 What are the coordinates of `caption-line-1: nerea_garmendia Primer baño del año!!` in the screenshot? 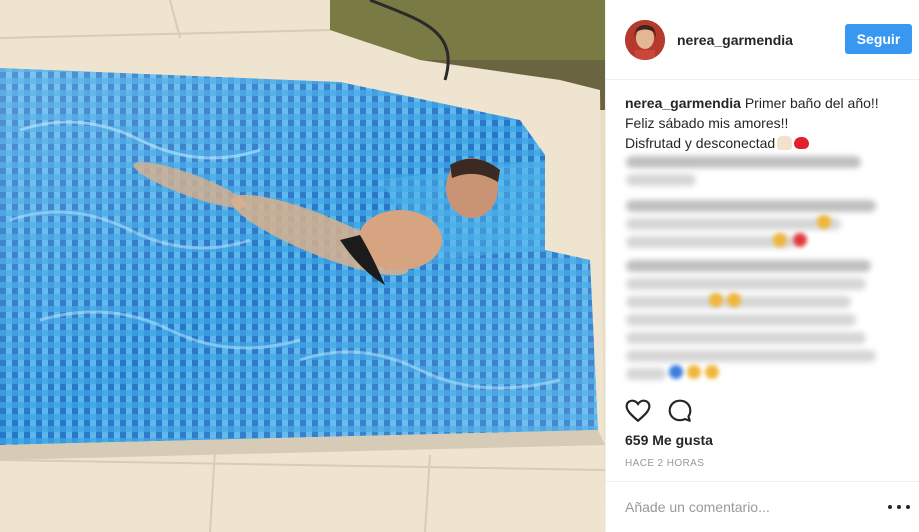 It's located at (767, 103).